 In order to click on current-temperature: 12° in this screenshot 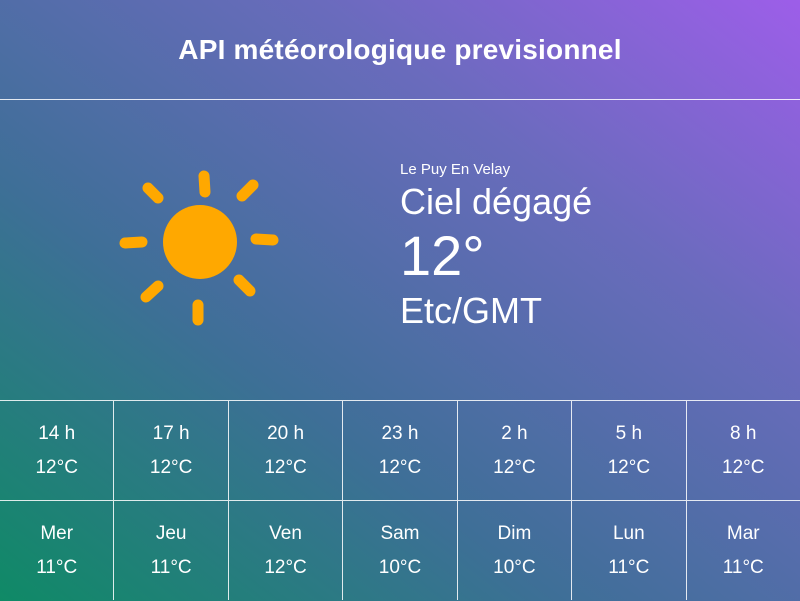, I will do `click(442, 255)`.